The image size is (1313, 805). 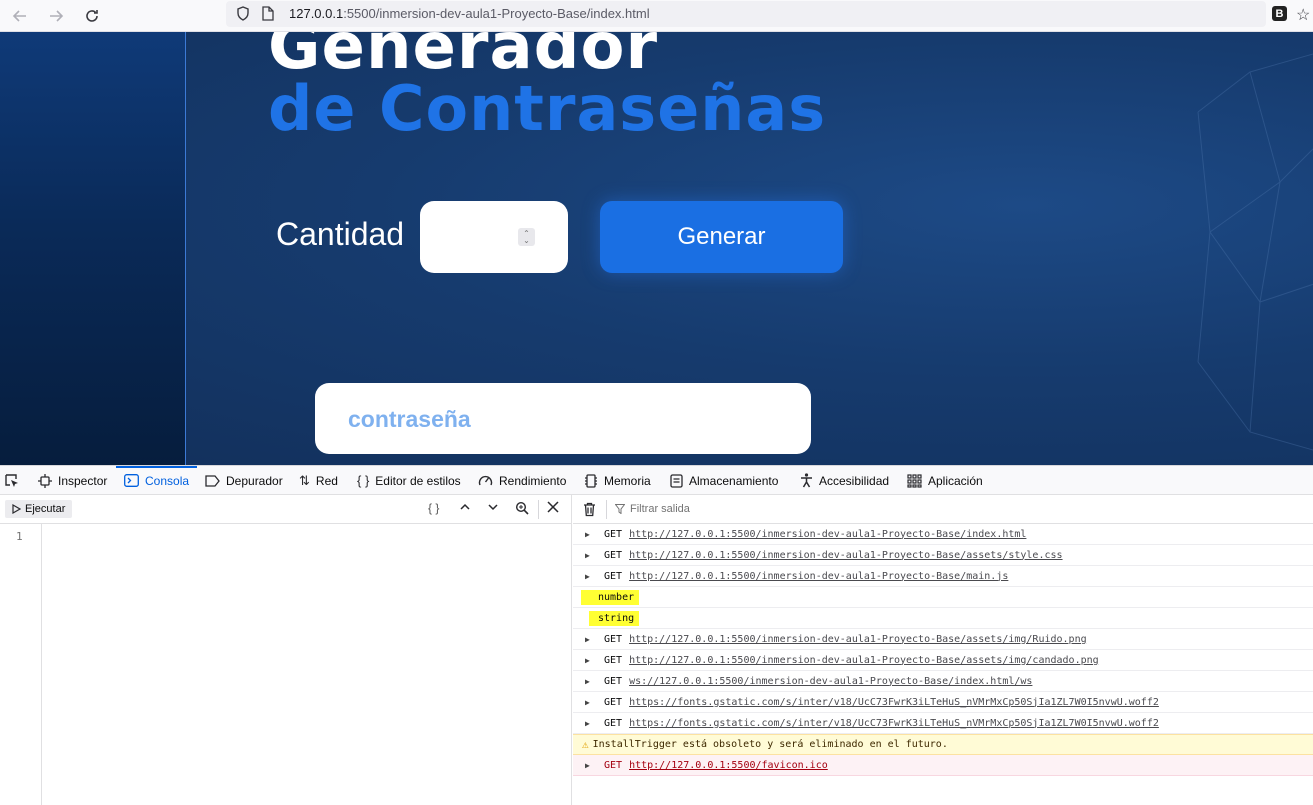 What do you see at coordinates (212, 480) in the screenshot?
I see `debugger-icon` at bounding box center [212, 480].